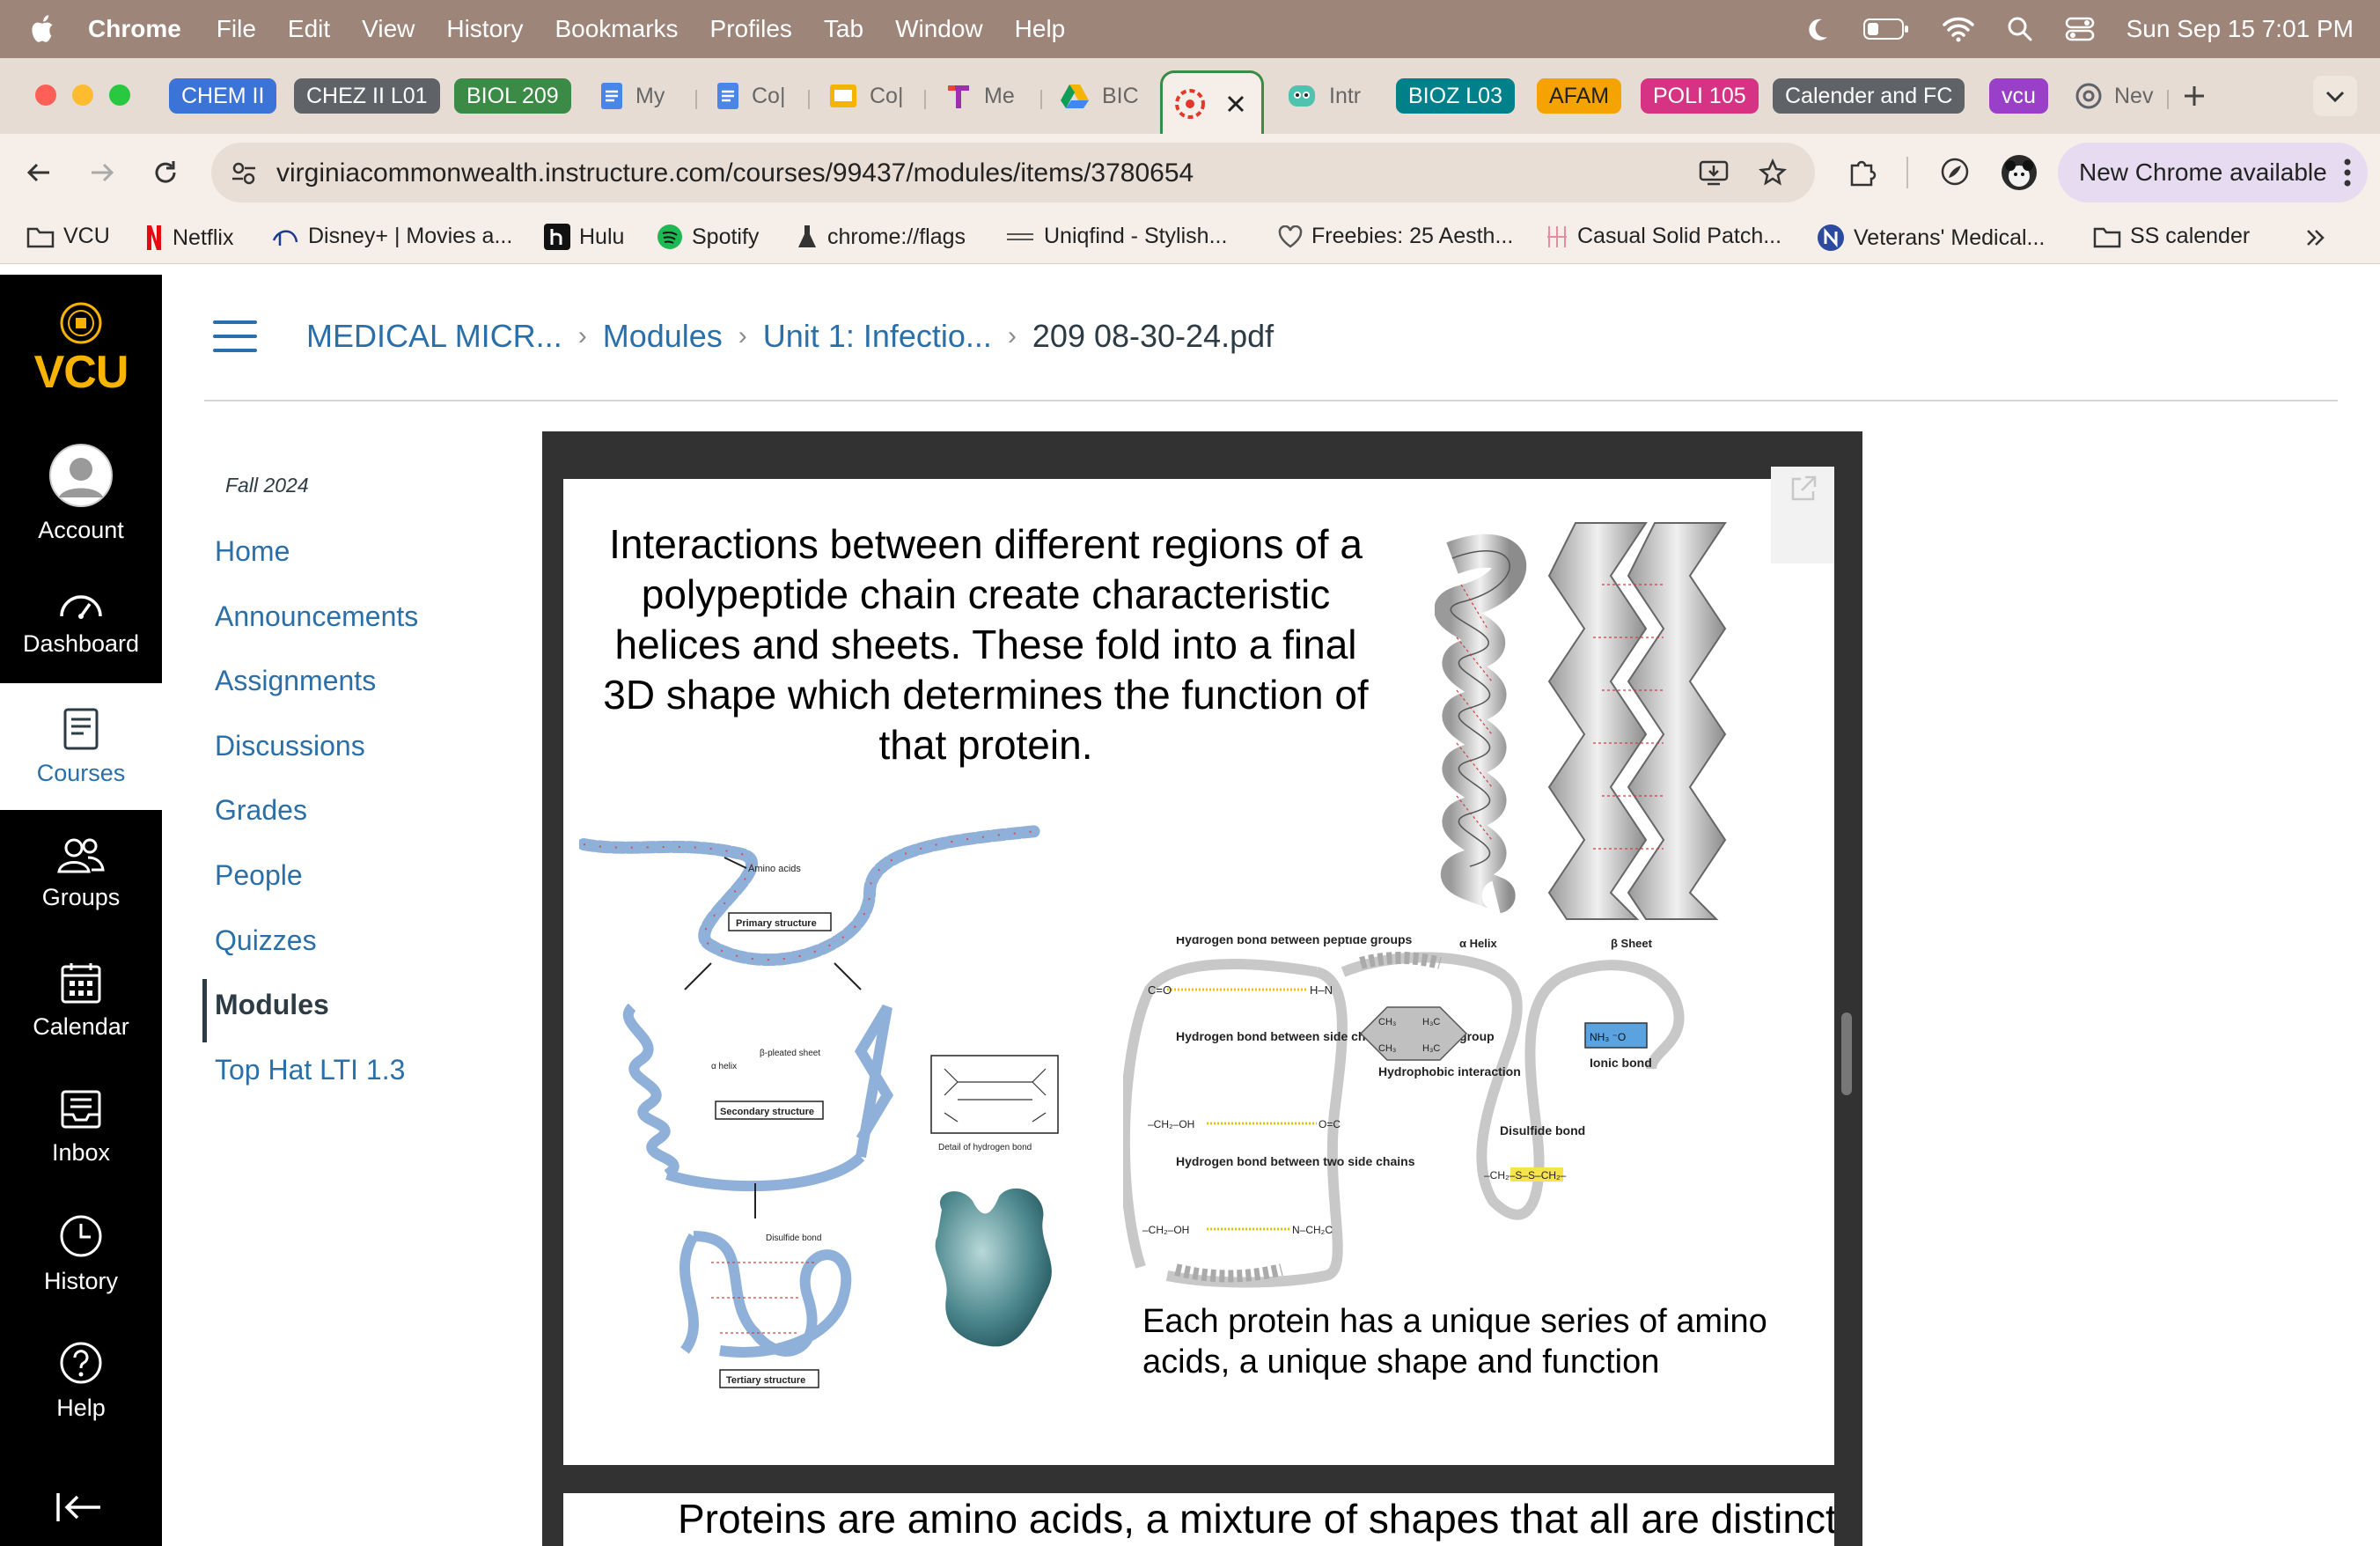 This screenshot has height=1546, width=2380. I want to click on nav-history: History, so click(81, 1253).